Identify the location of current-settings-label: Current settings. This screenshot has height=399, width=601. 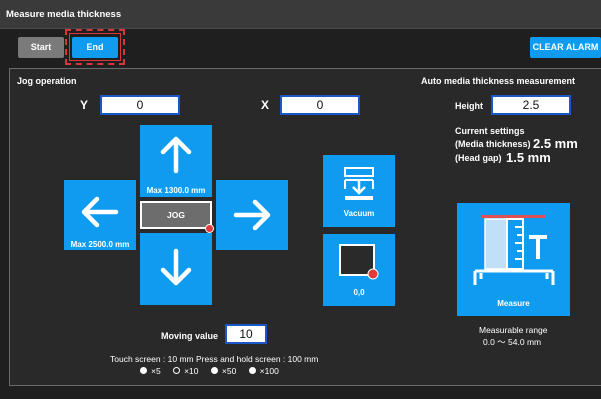
(490, 131).